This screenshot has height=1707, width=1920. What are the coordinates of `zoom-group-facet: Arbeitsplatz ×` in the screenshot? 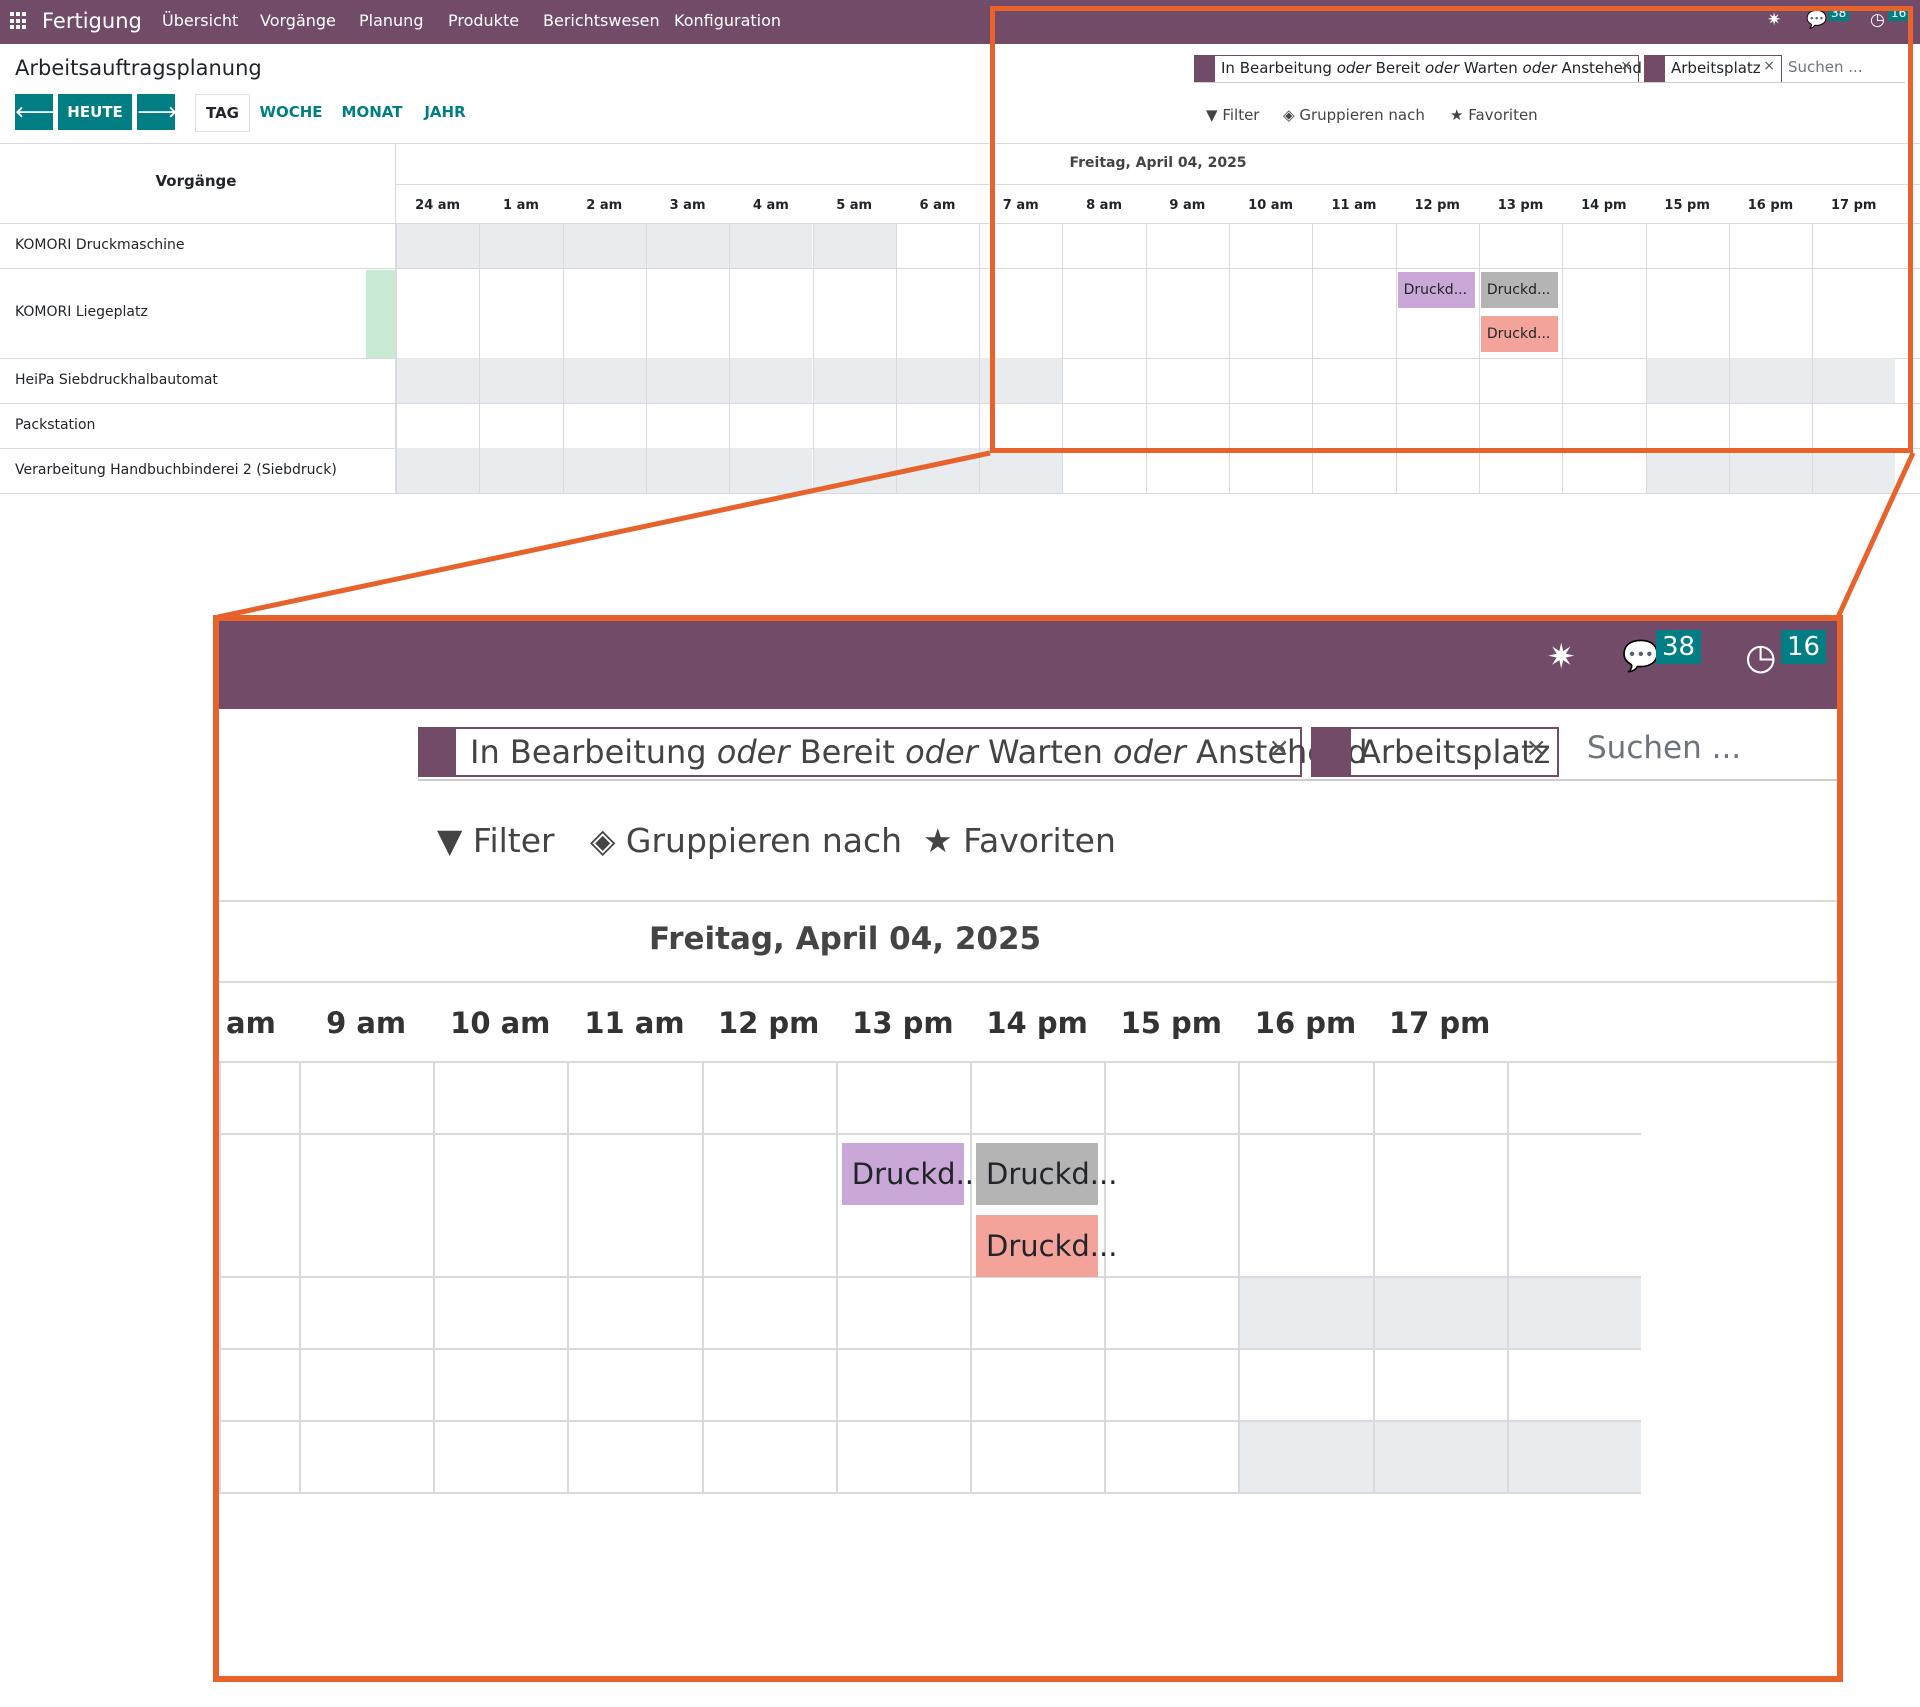 It's located at (1435, 752).